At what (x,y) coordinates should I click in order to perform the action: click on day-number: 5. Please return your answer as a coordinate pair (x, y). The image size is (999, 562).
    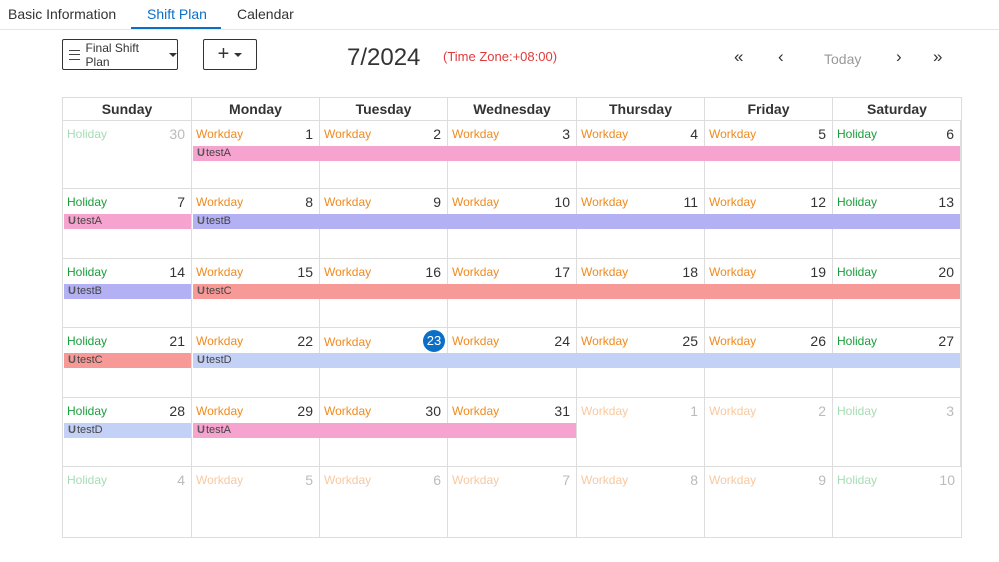
    Looking at the image, I should click on (822, 134).